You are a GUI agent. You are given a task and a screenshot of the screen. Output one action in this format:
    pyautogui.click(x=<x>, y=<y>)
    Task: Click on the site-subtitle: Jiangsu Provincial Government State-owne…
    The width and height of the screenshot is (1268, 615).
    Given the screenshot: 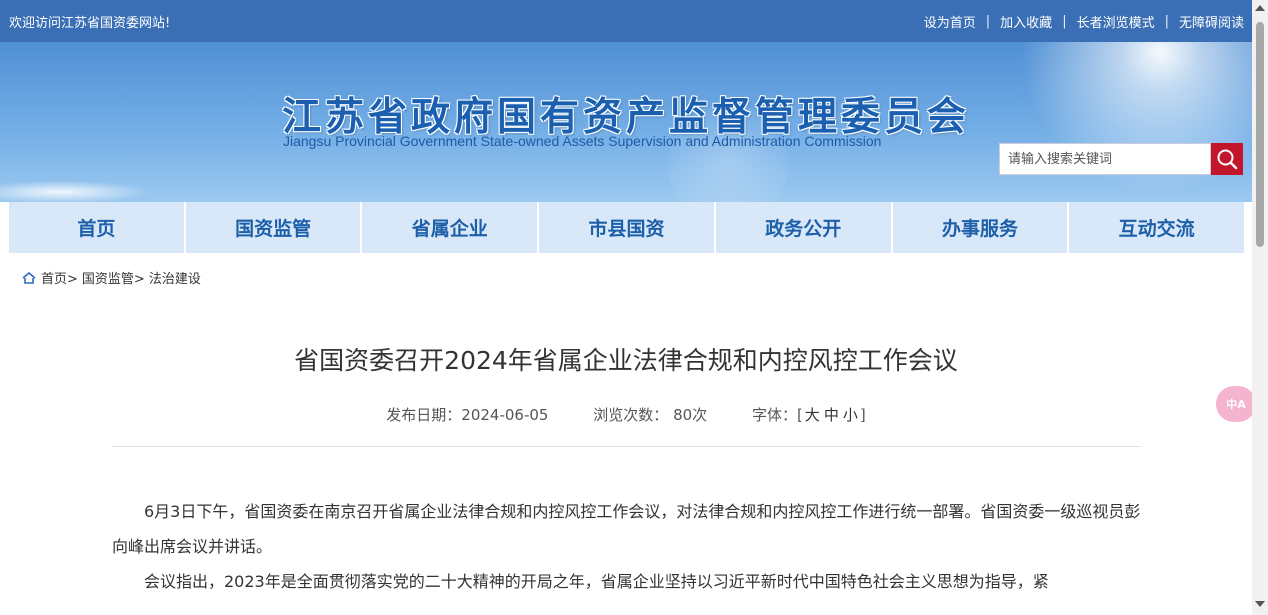 What is the action you would take?
    pyautogui.click(x=582, y=141)
    